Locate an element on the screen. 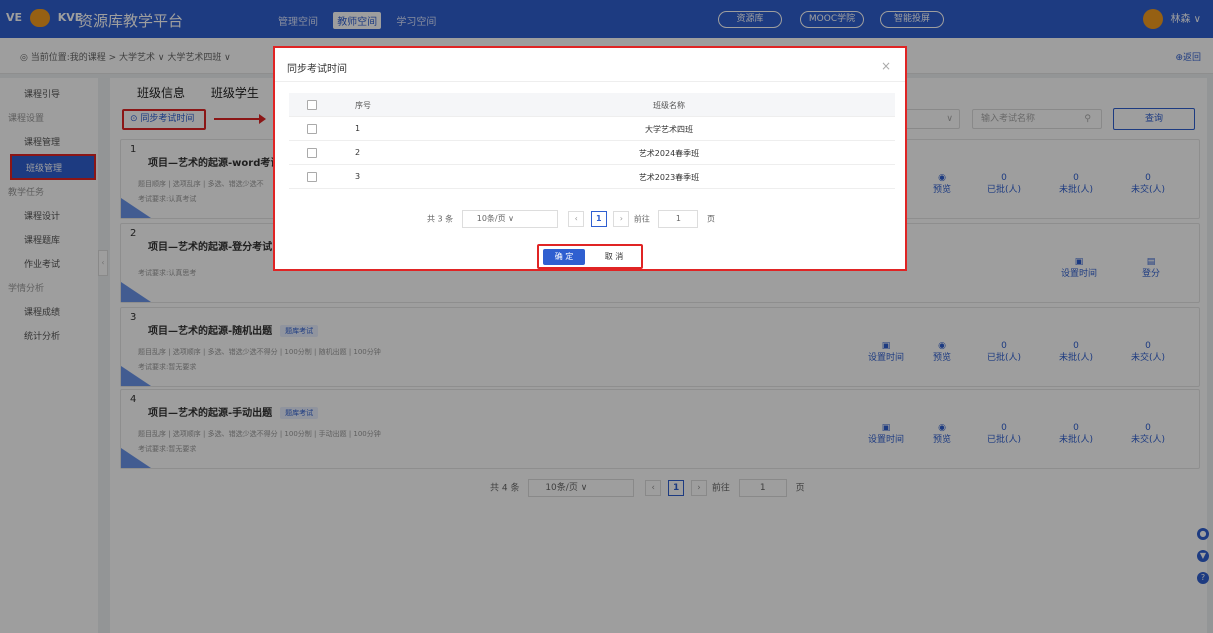  goto-page-input: 1 is located at coordinates (678, 219).